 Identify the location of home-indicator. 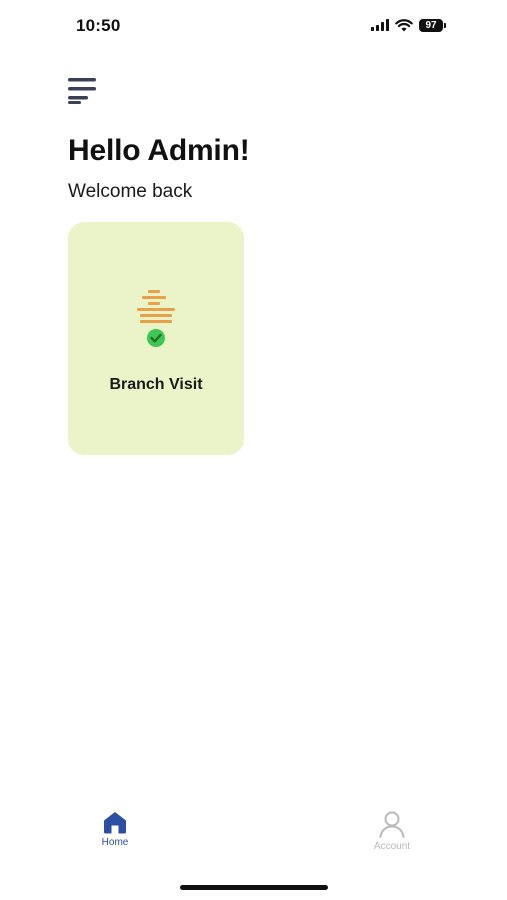
(254, 887).